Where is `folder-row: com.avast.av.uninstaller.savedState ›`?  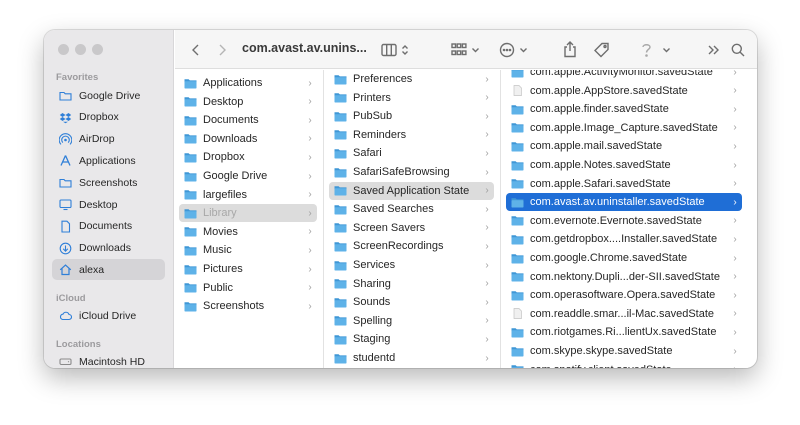 folder-row: com.avast.av.uninstaller.savedState › is located at coordinates (624, 202).